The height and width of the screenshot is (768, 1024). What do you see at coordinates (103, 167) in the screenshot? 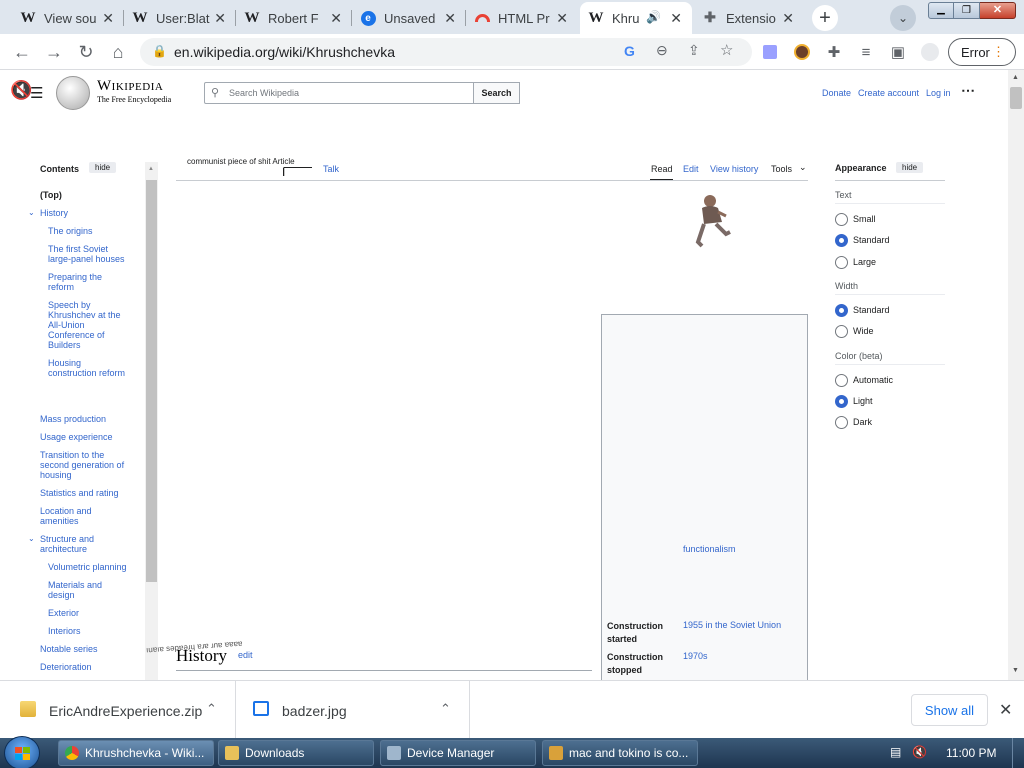
I see `hide-contents-button: hide` at bounding box center [103, 167].